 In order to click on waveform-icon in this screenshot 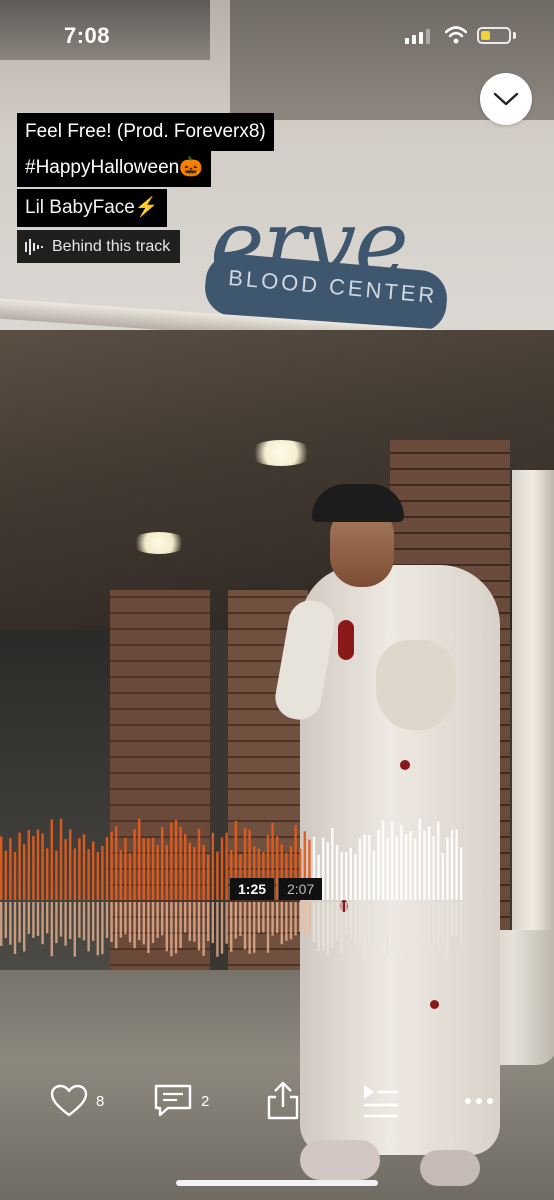, I will do `click(34, 246)`.